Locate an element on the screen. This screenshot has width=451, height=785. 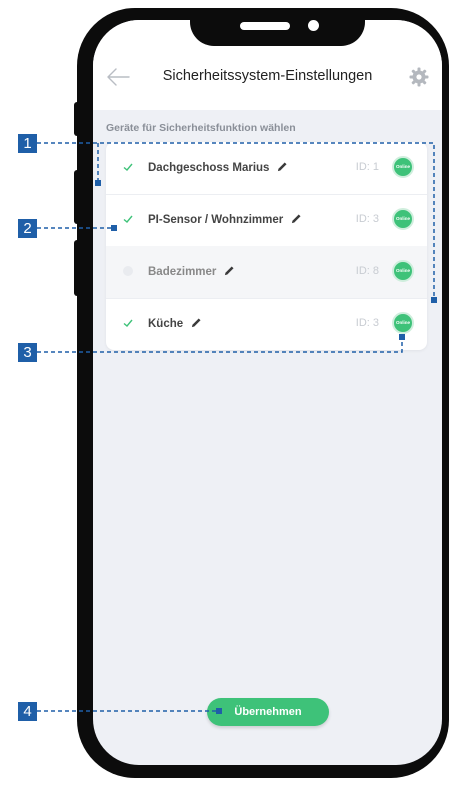
callout-4: 4 is located at coordinates (27, 711).